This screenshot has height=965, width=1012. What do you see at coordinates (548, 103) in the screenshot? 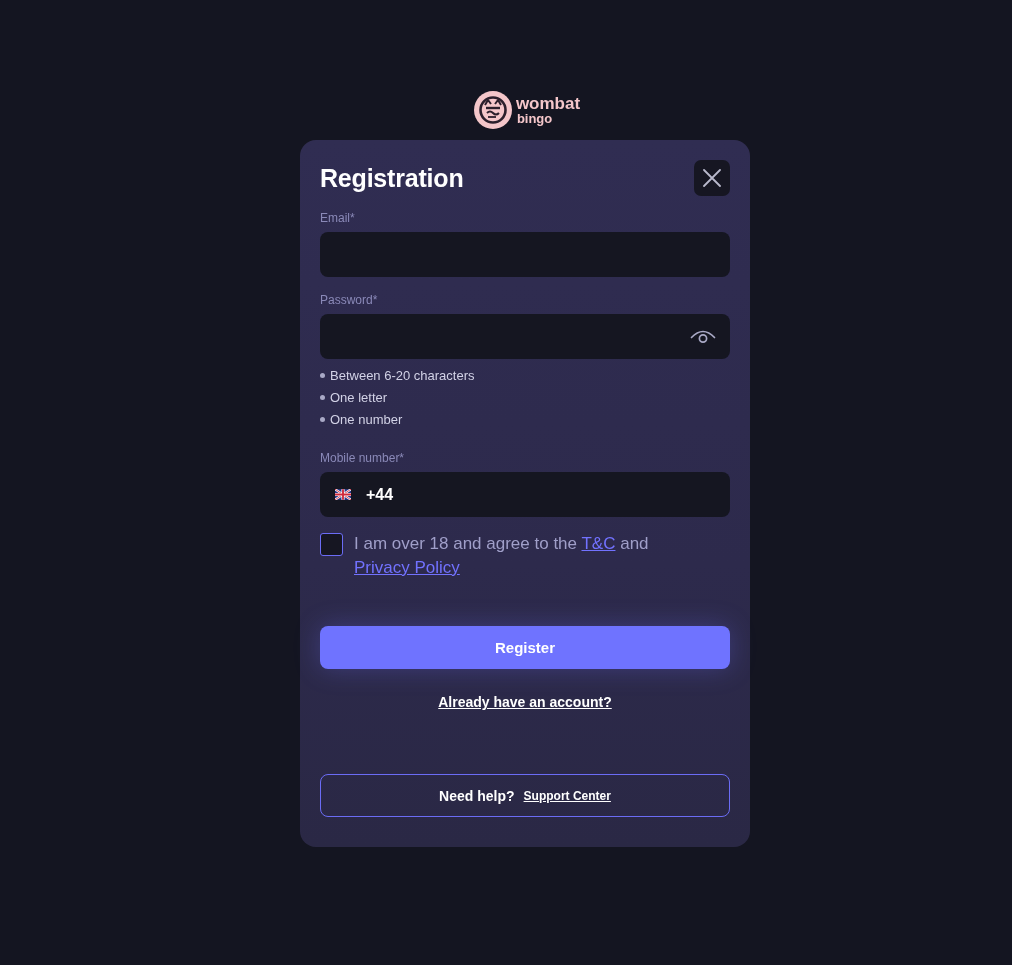
I see `logo-wordmark: wombat` at bounding box center [548, 103].